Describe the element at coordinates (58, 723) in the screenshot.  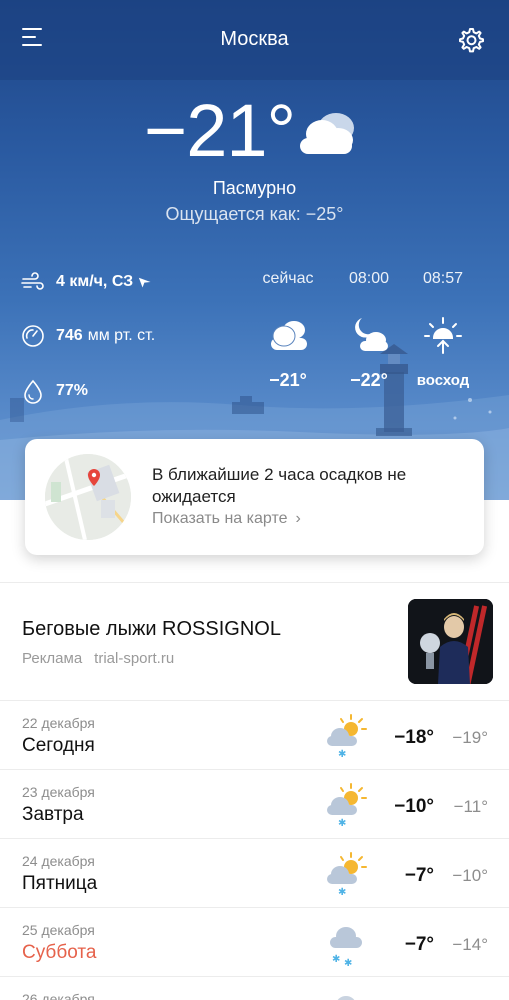
I see `forecast-date: 22 декабря` at that location.